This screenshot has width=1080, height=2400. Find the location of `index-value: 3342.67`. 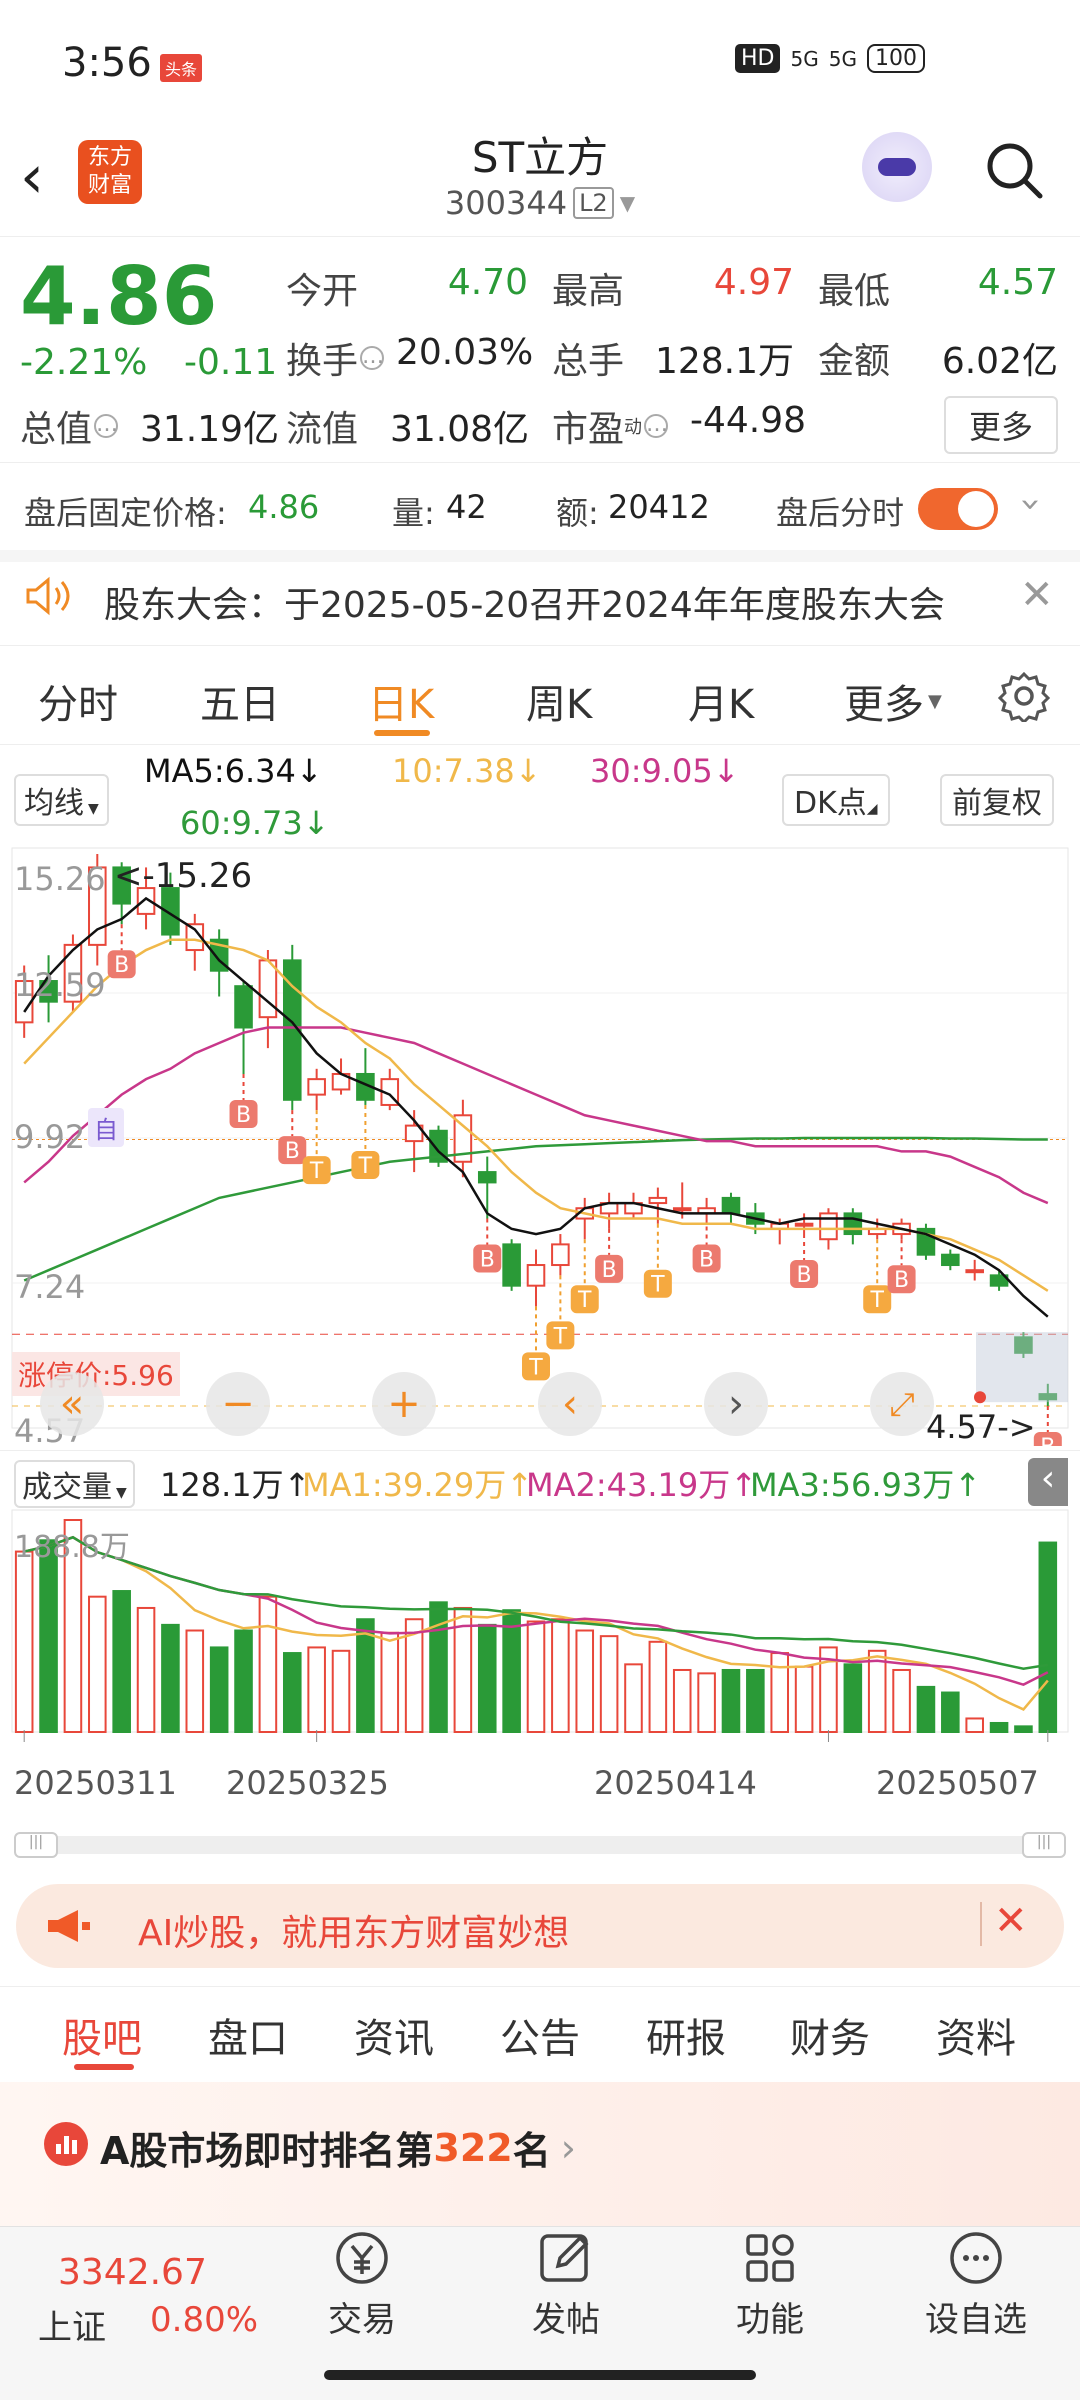

index-value: 3342.67 is located at coordinates (132, 2272).